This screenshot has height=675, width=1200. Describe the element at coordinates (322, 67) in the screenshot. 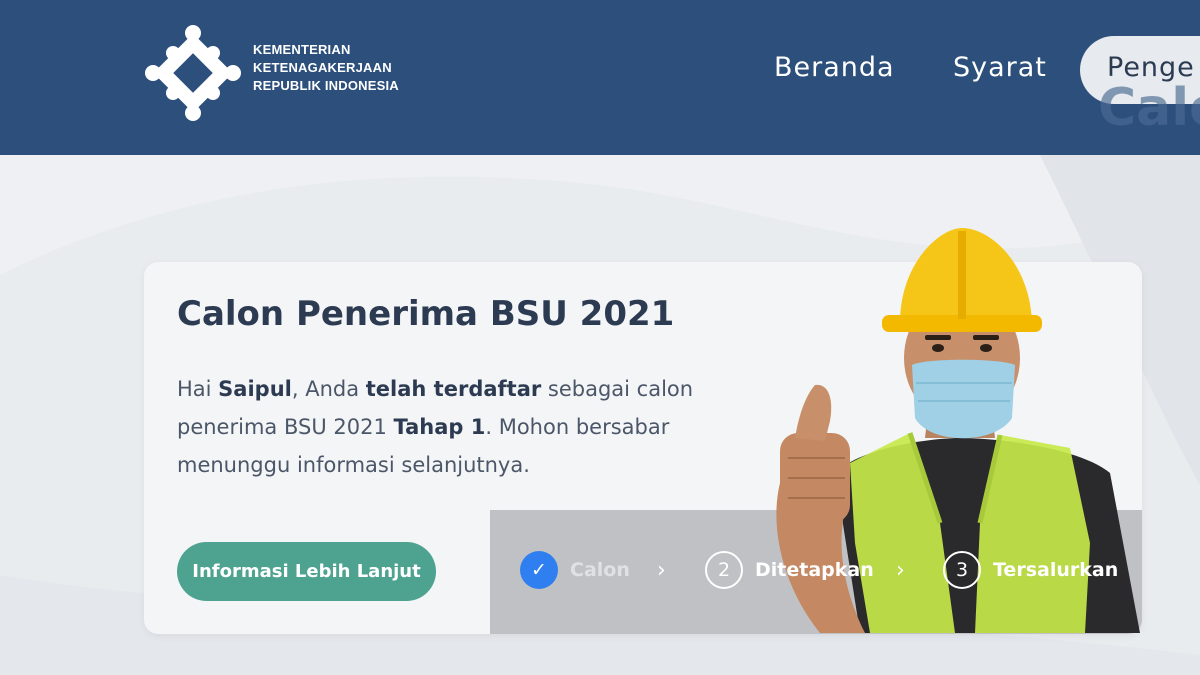

I see `logo-line-2: KETENAGAKERJAAN` at that location.